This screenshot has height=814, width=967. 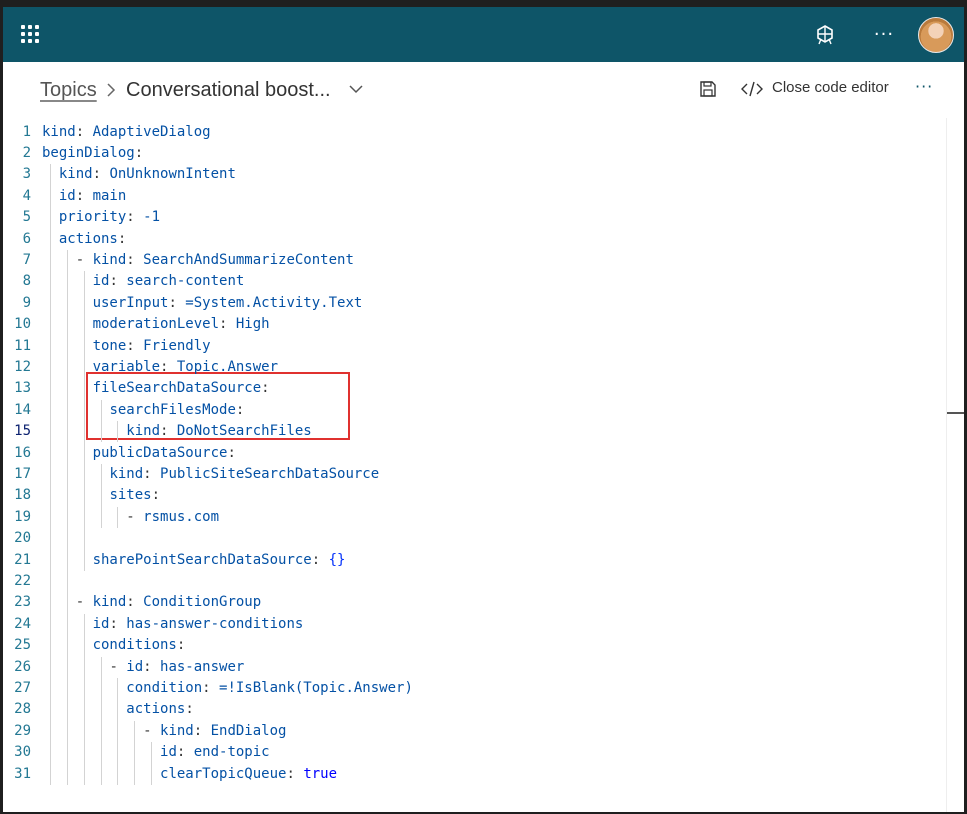 What do you see at coordinates (244, 473) in the screenshot?
I see `code-text: kind: PublicSiteSearchDataSource` at bounding box center [244, 473].